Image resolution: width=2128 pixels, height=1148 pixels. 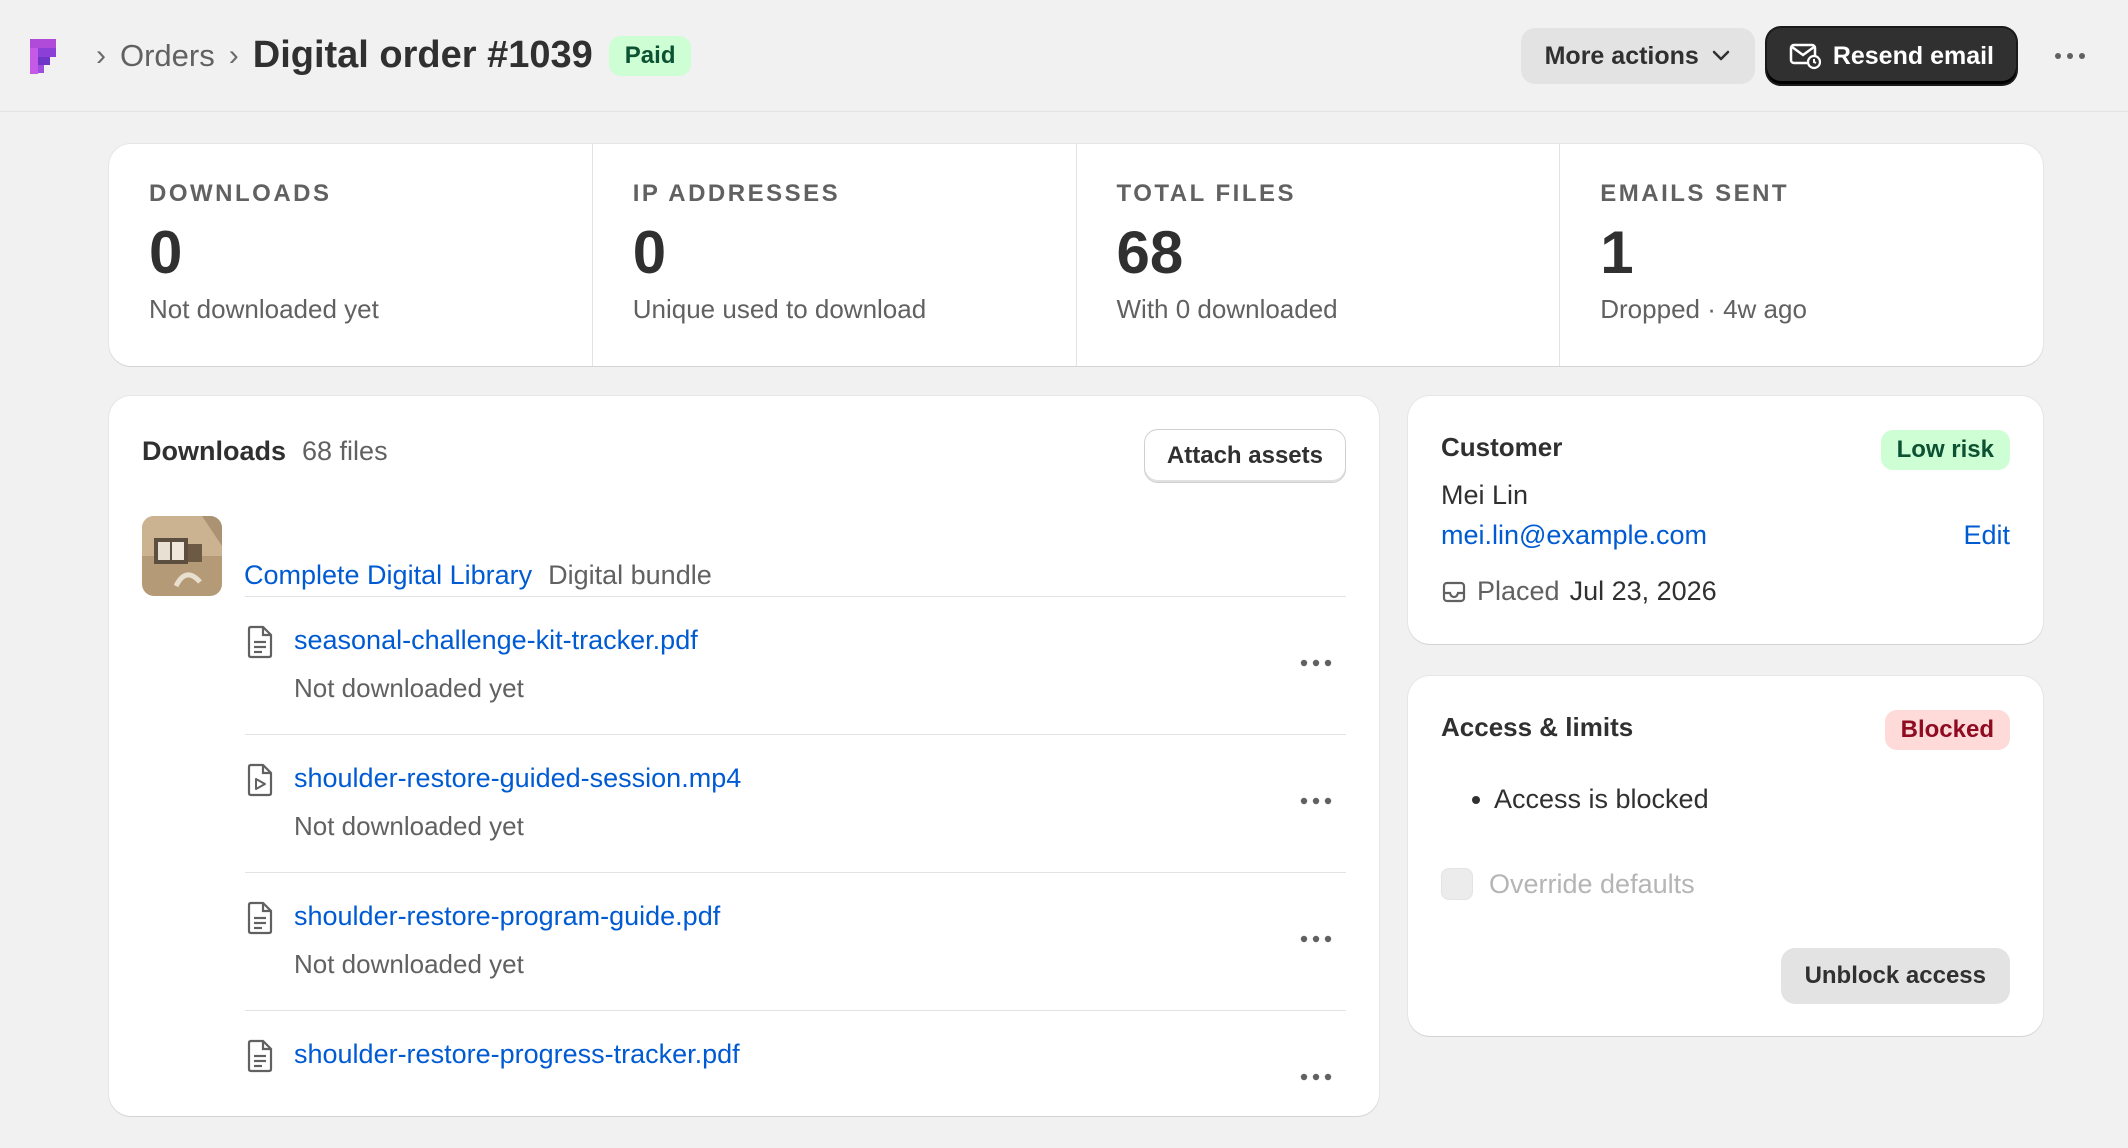 I want to click on stat-label: TOTAL FILES, so click(x=1206, y=193).